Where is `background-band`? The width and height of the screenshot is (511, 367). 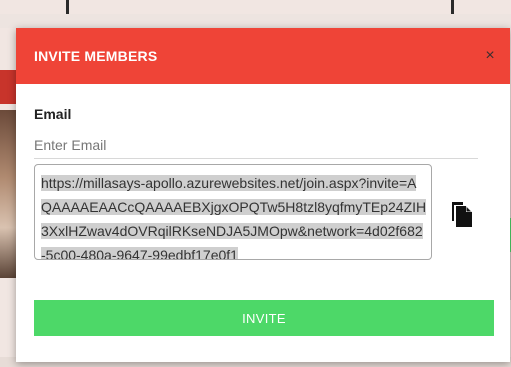
background-band is located at coordinates (255, 21).